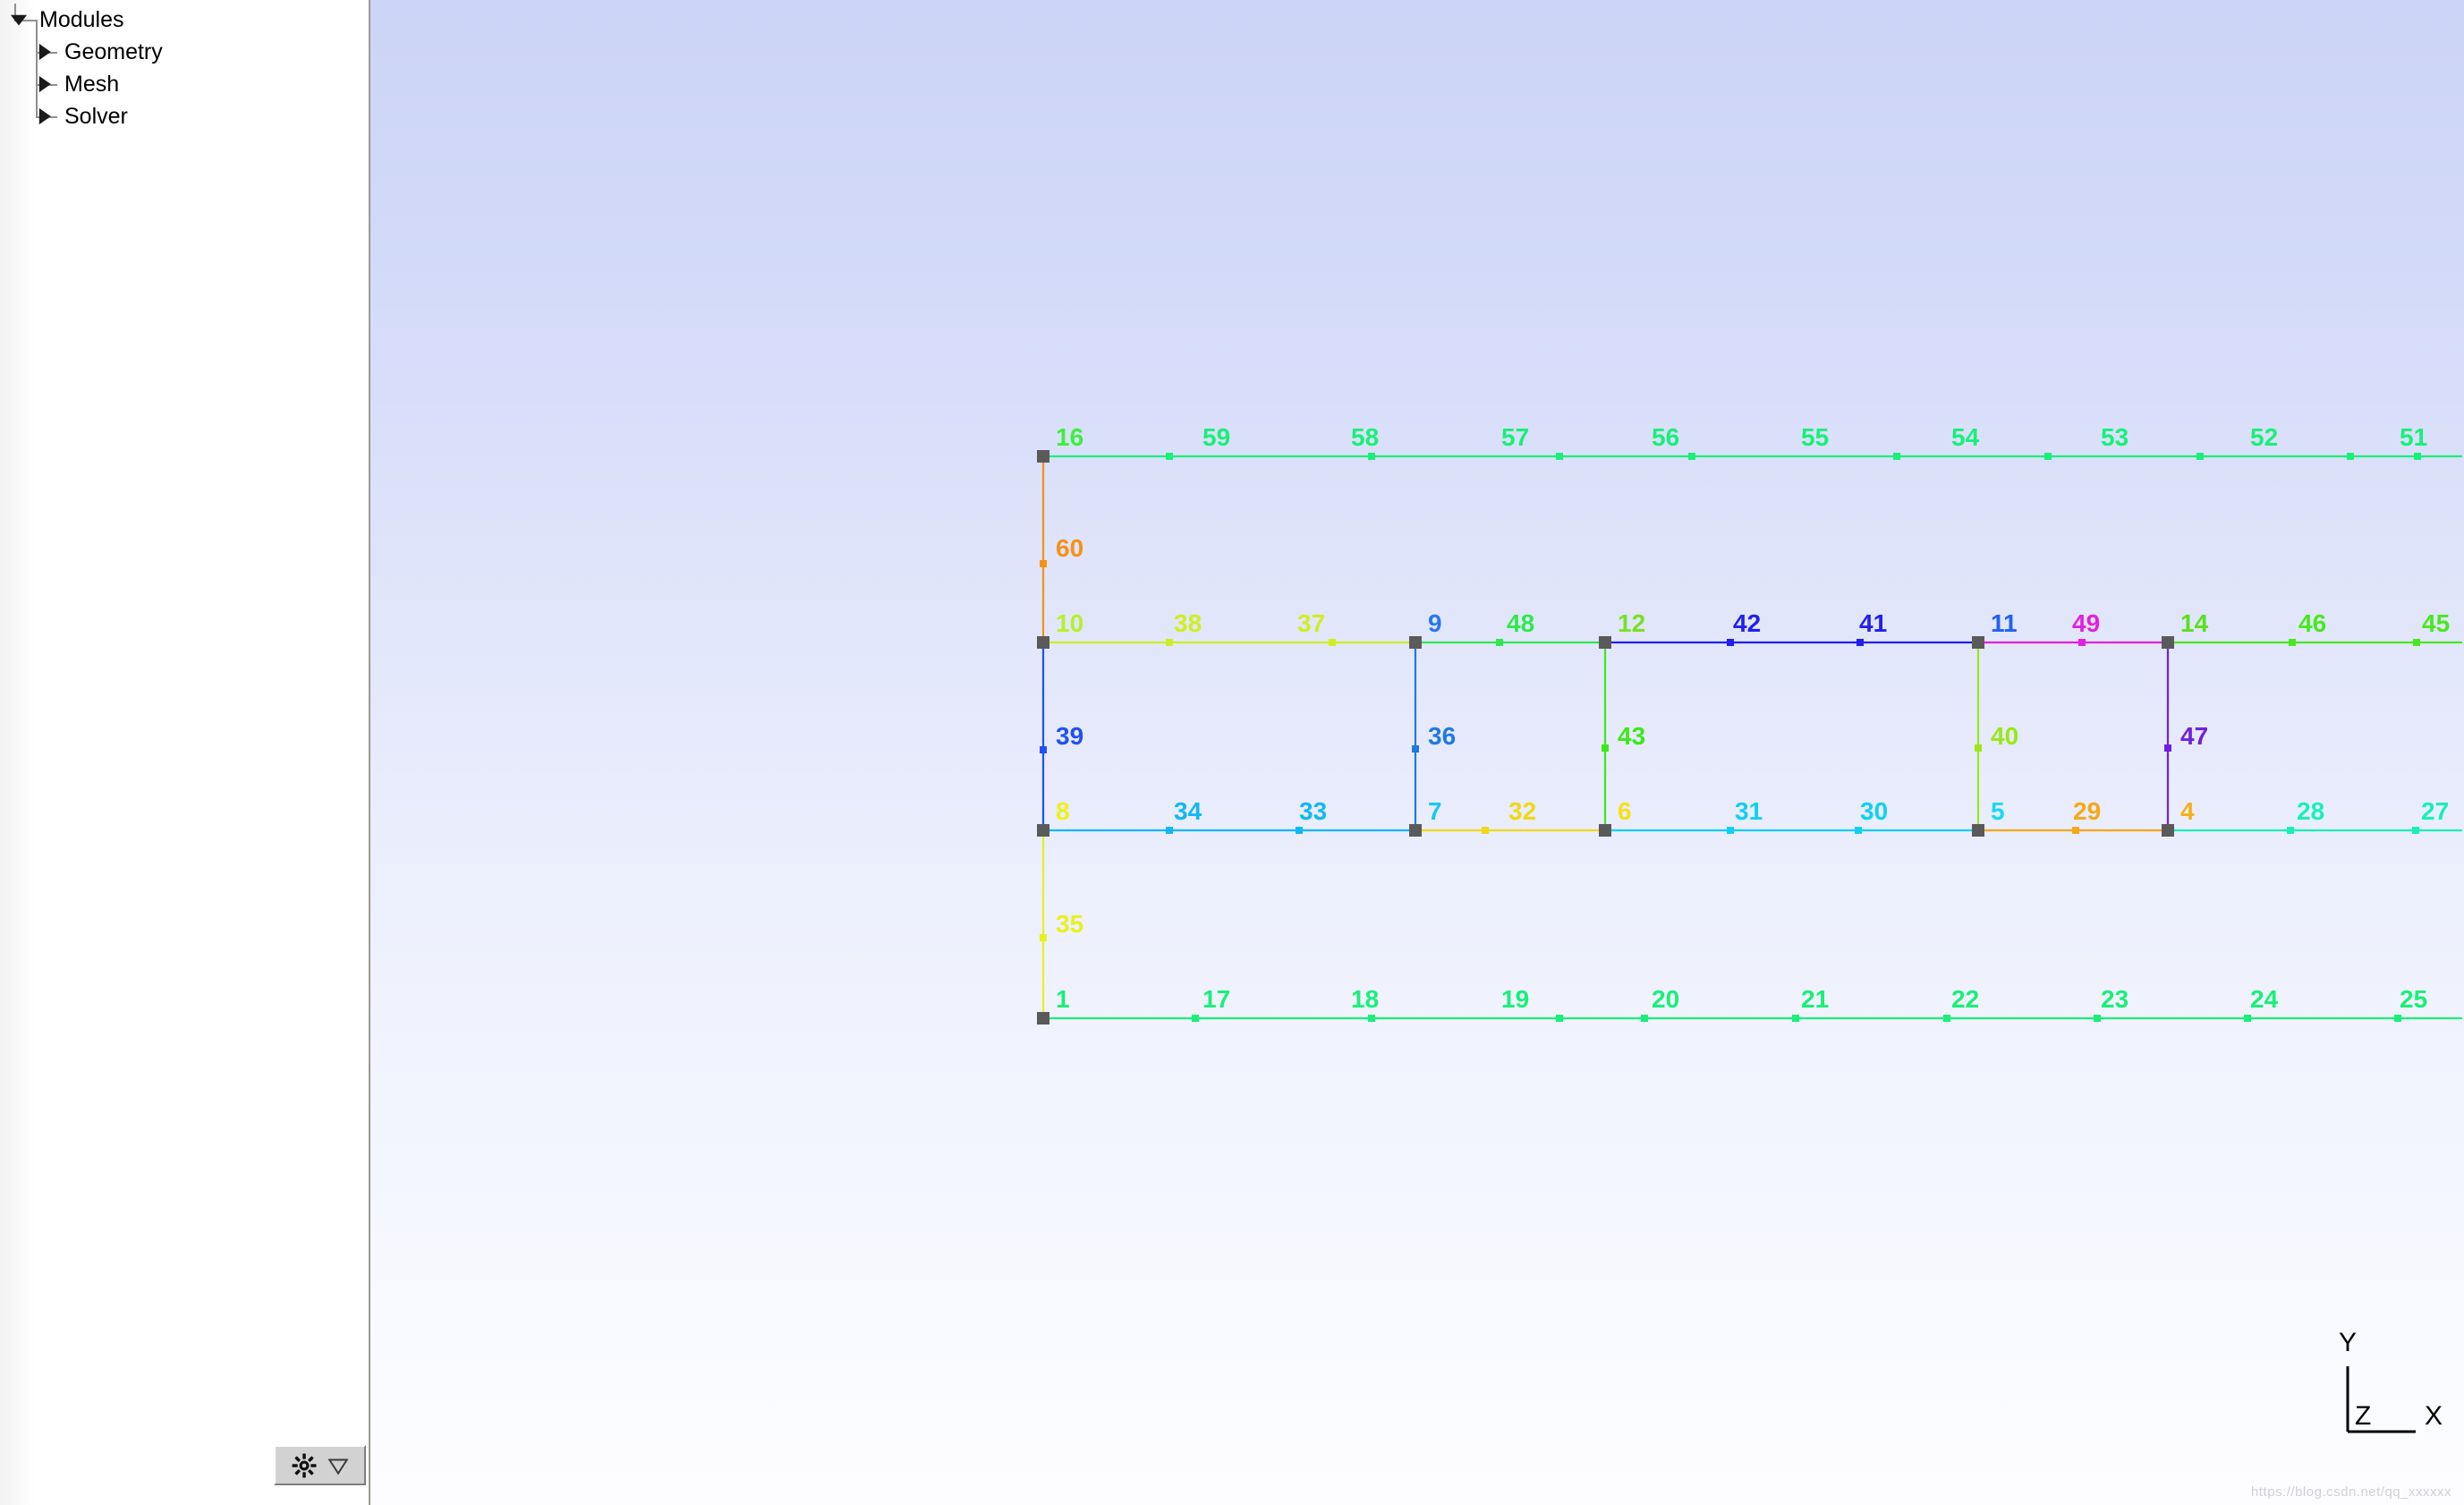 The image size is (2464, 1505). I want to click on tree-item-label: Mesh, so click(92, 84).